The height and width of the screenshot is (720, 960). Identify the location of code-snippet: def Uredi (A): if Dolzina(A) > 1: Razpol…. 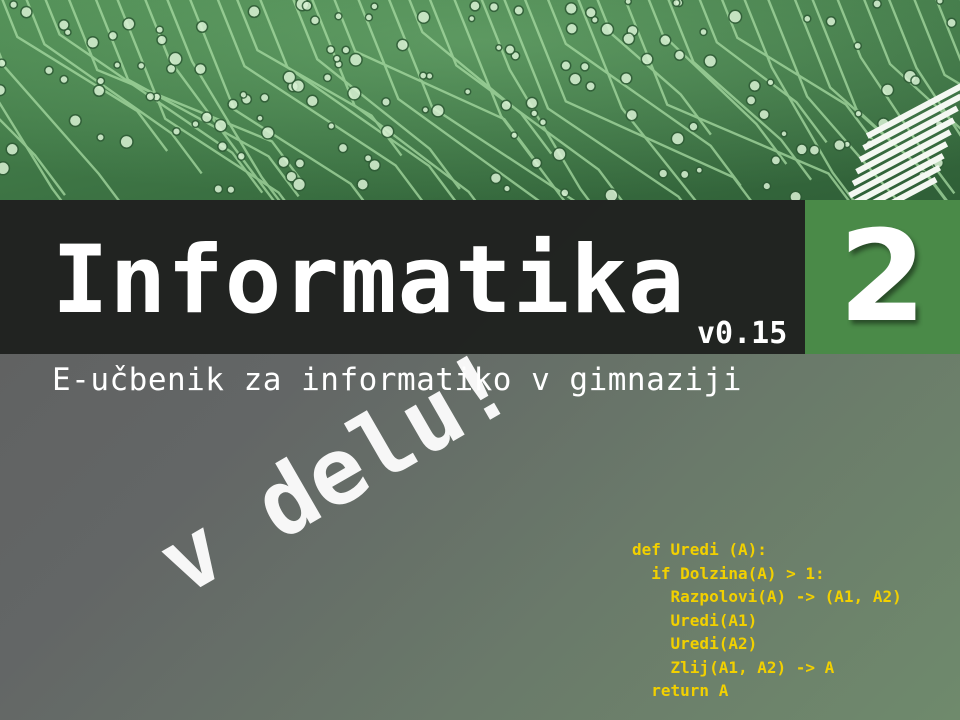
(767, 620).